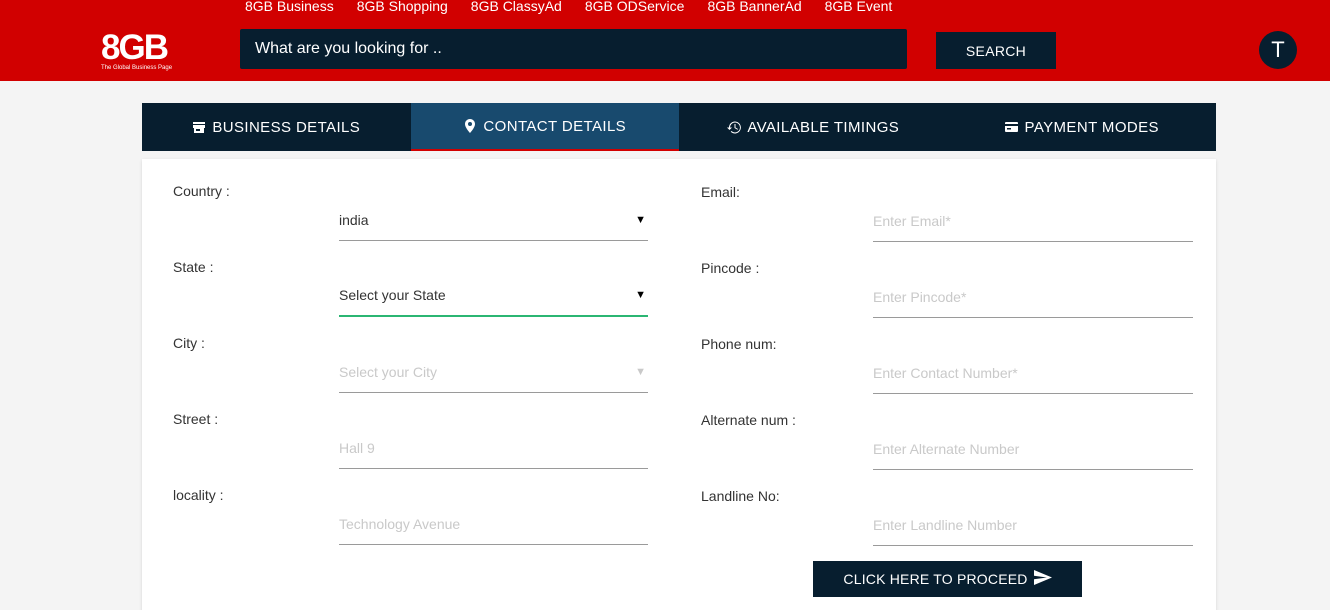 The width and height of the screenshot is (1330, 610). I want to click on tab-label: AVAILABLE TIMINGS, so click(823, 127).